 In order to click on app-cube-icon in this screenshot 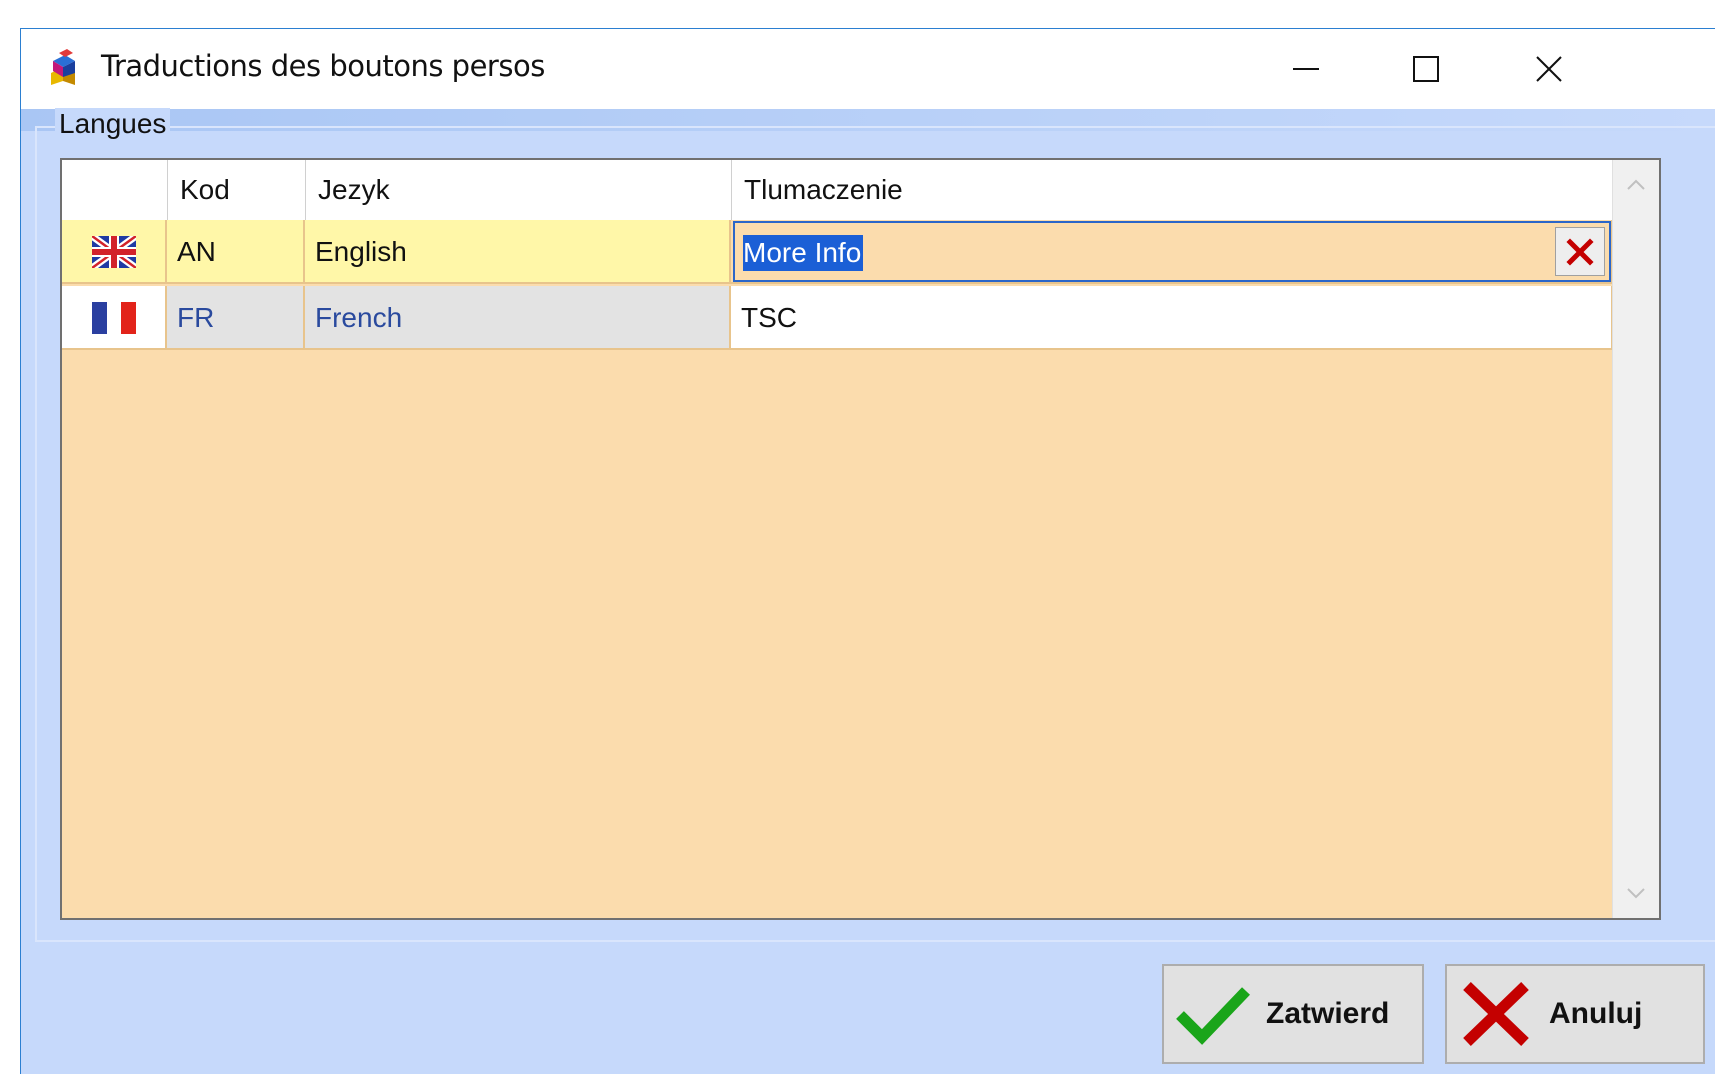, I will do `click(63, 67)`.